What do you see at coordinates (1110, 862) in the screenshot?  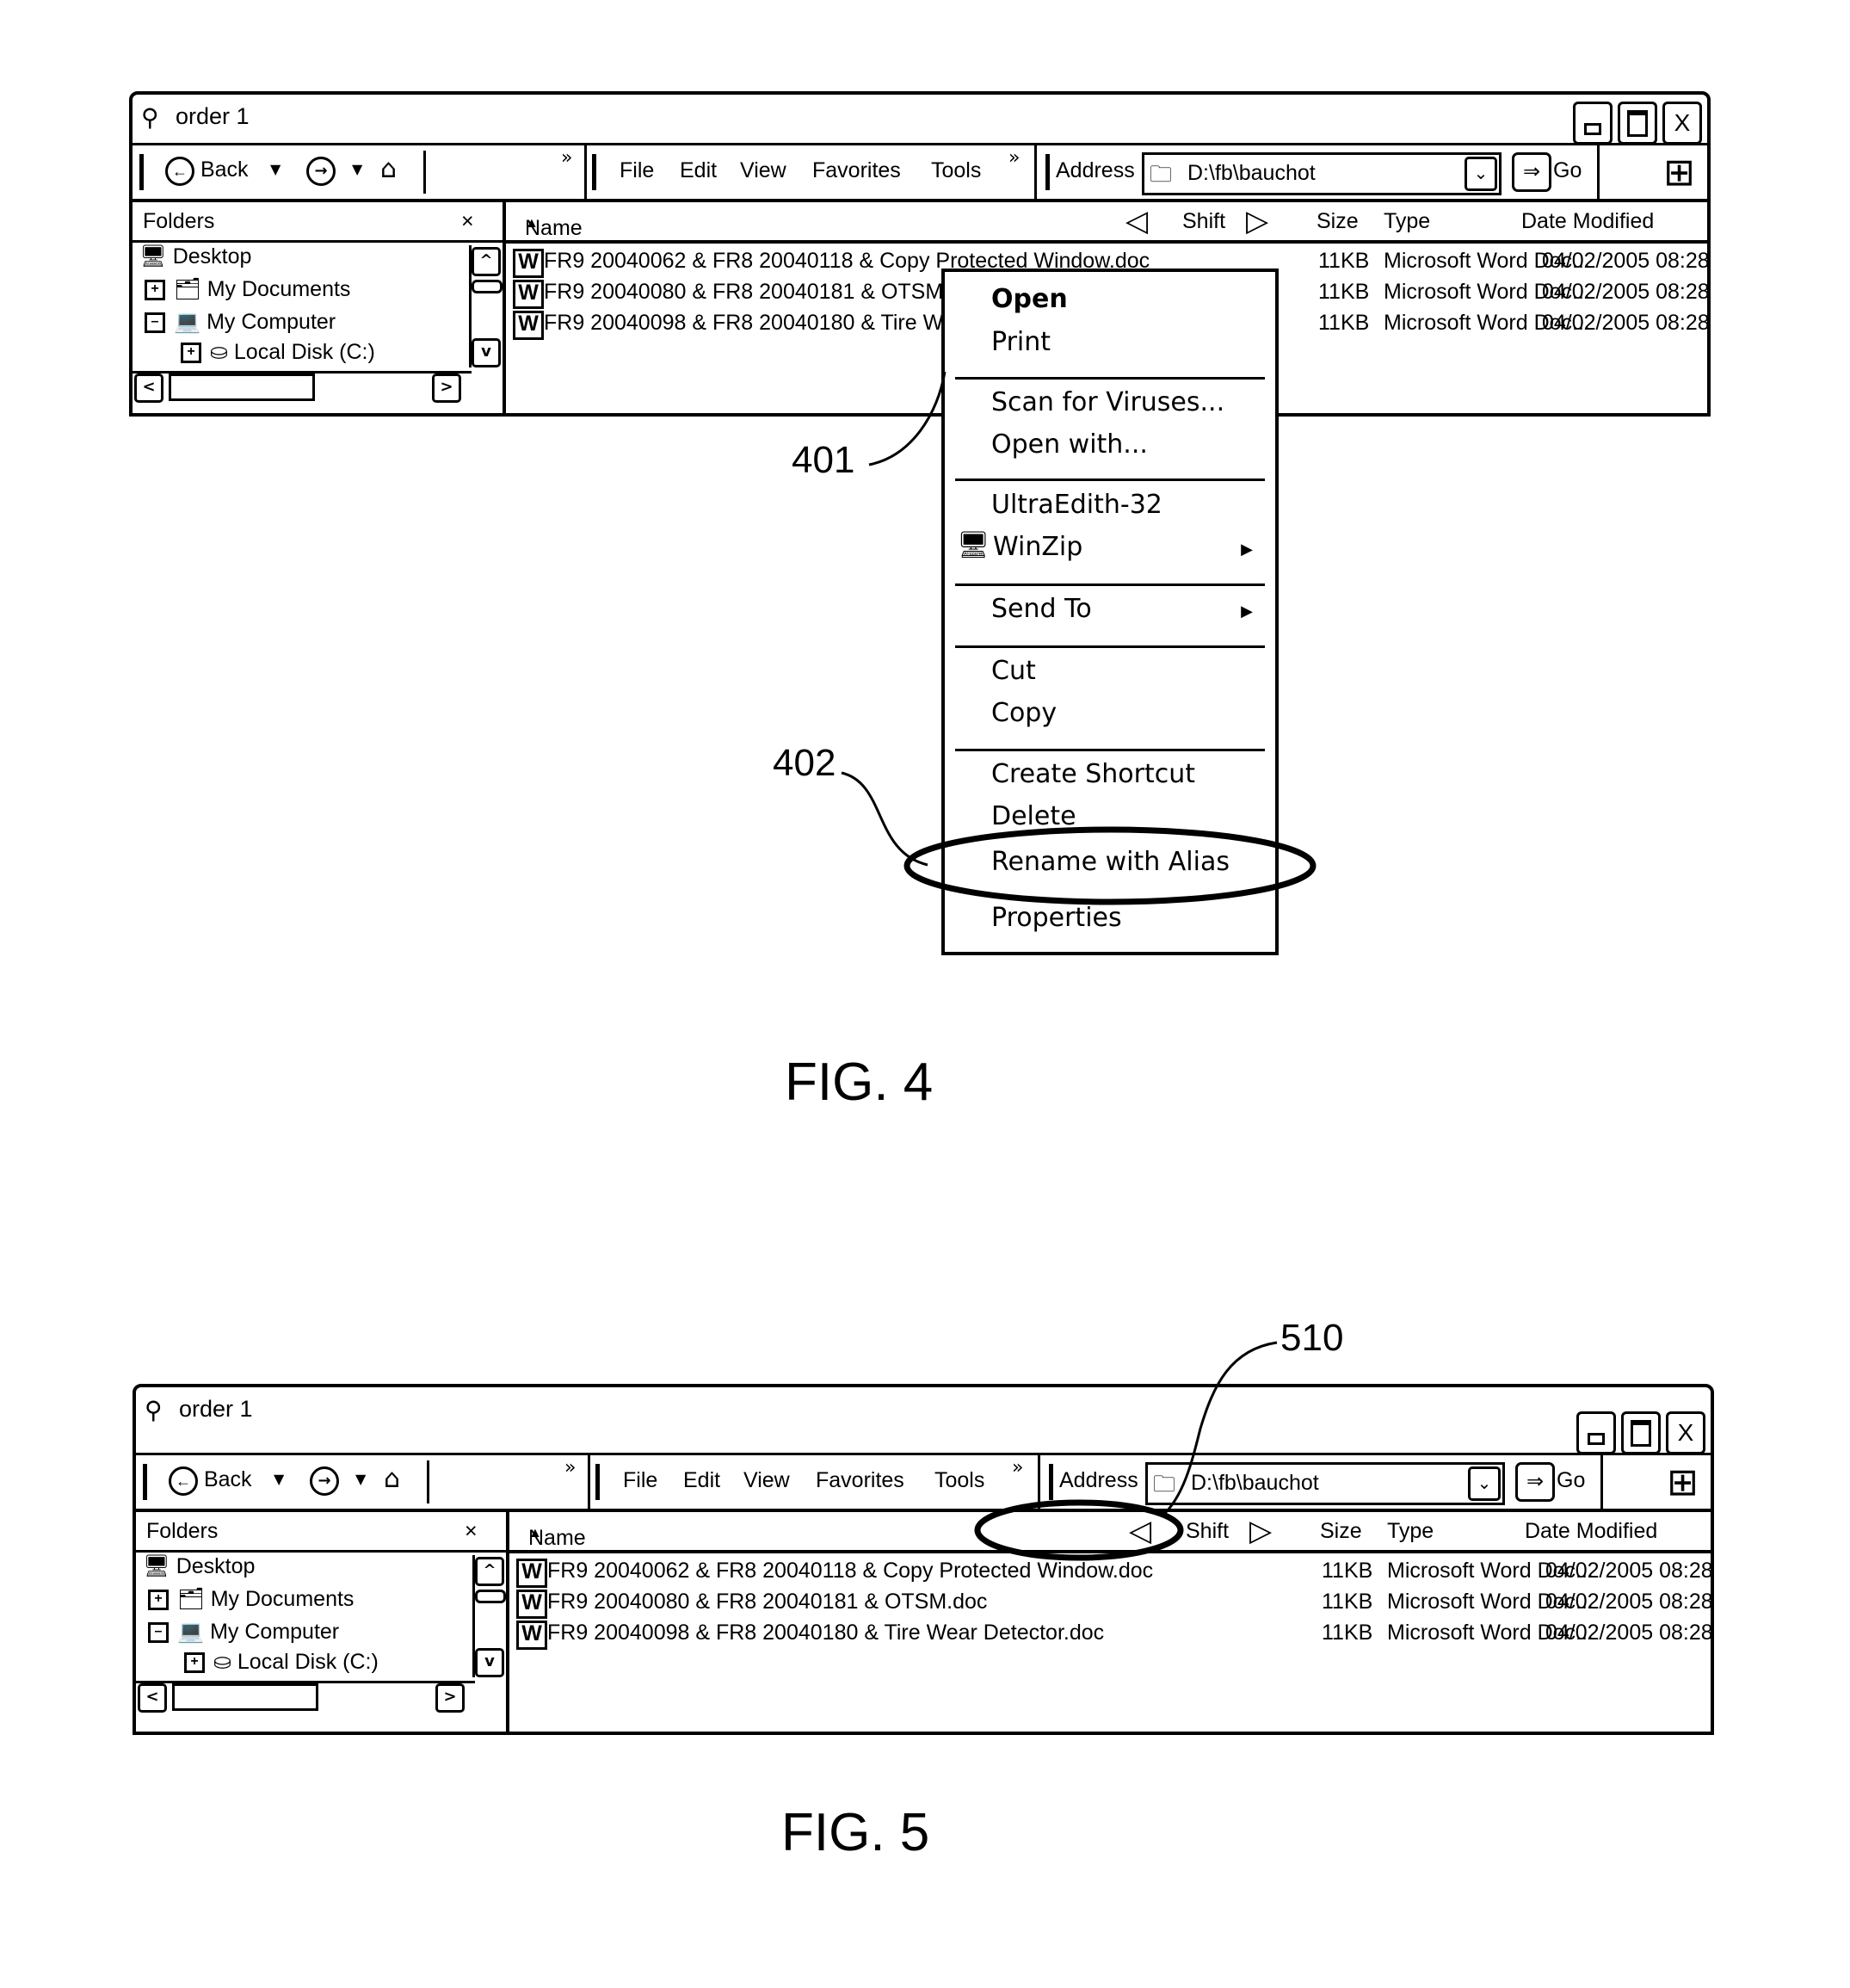 I see `menu-item-rename-with-alias: Rename with Alias` at bounding box center [1110, 862].